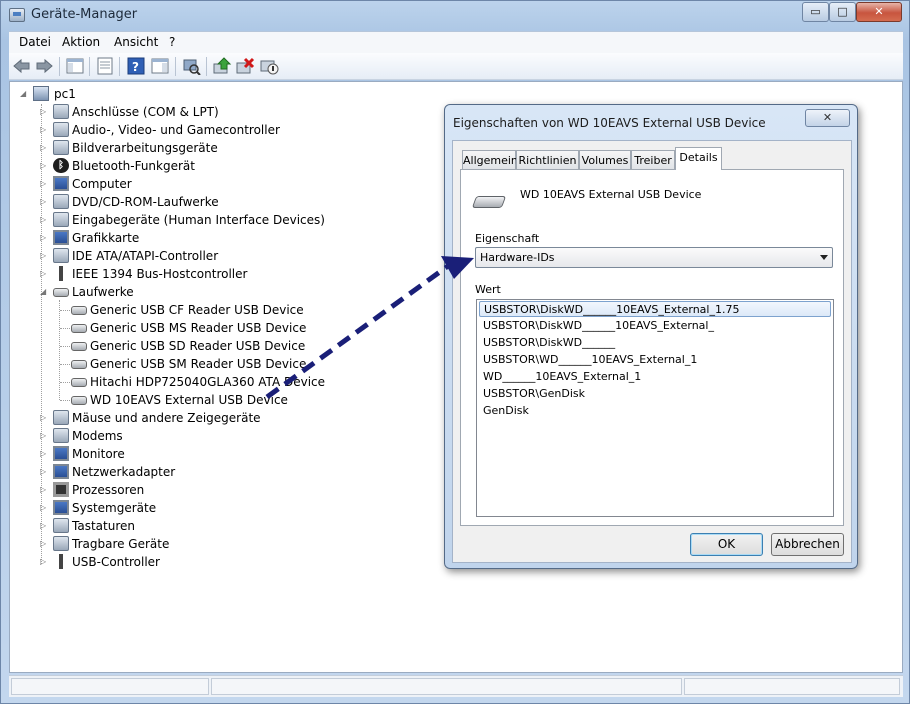  What do you see at coordinates (44, 66) in the screenshot?
I see `forward-arrow-icon` at bounding box center [44, 66].